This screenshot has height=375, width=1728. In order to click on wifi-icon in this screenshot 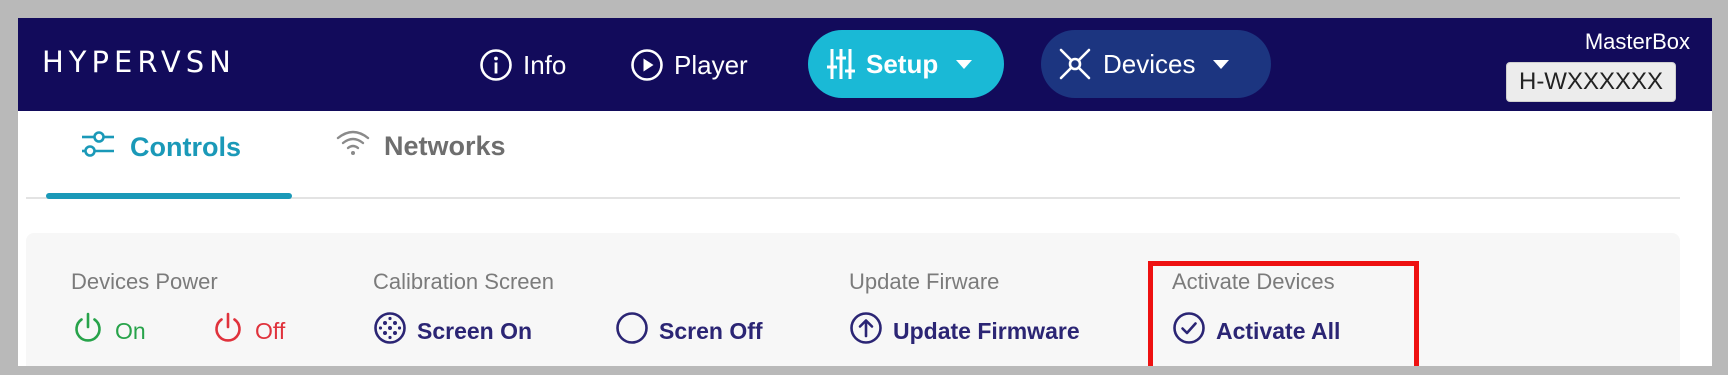, I will do `click(353, 146)`.